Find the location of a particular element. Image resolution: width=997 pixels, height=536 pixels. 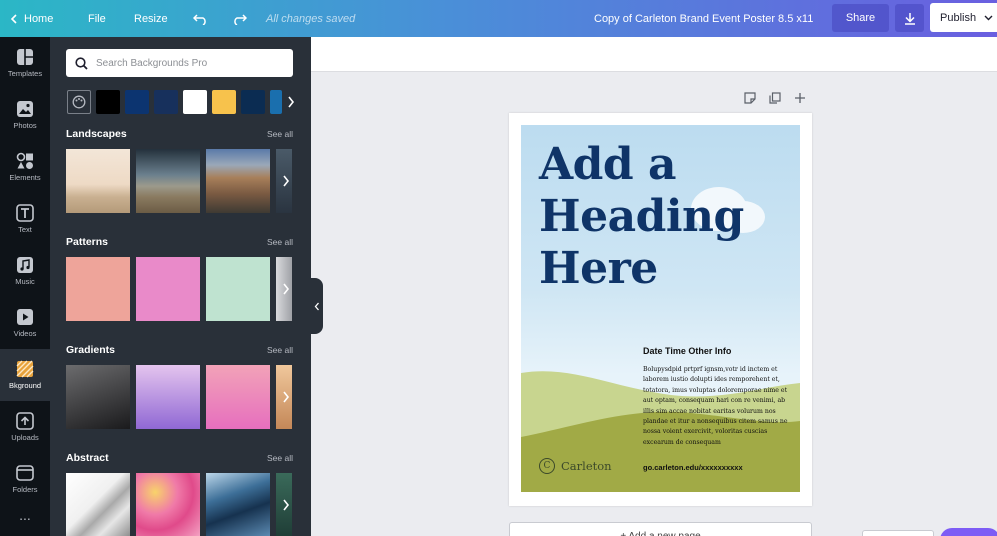

rail-label: Music is located at coordinates (25, 281).